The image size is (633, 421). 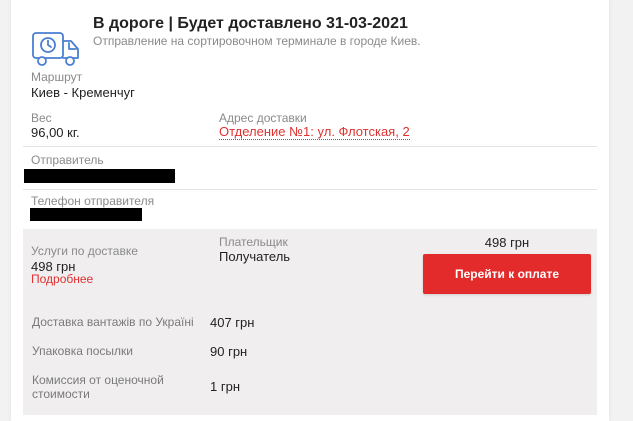 What do you see at coordinates (225, 386) in the screenshot?
I see `service-price: 1 грн` at bounding box center [225, 386].